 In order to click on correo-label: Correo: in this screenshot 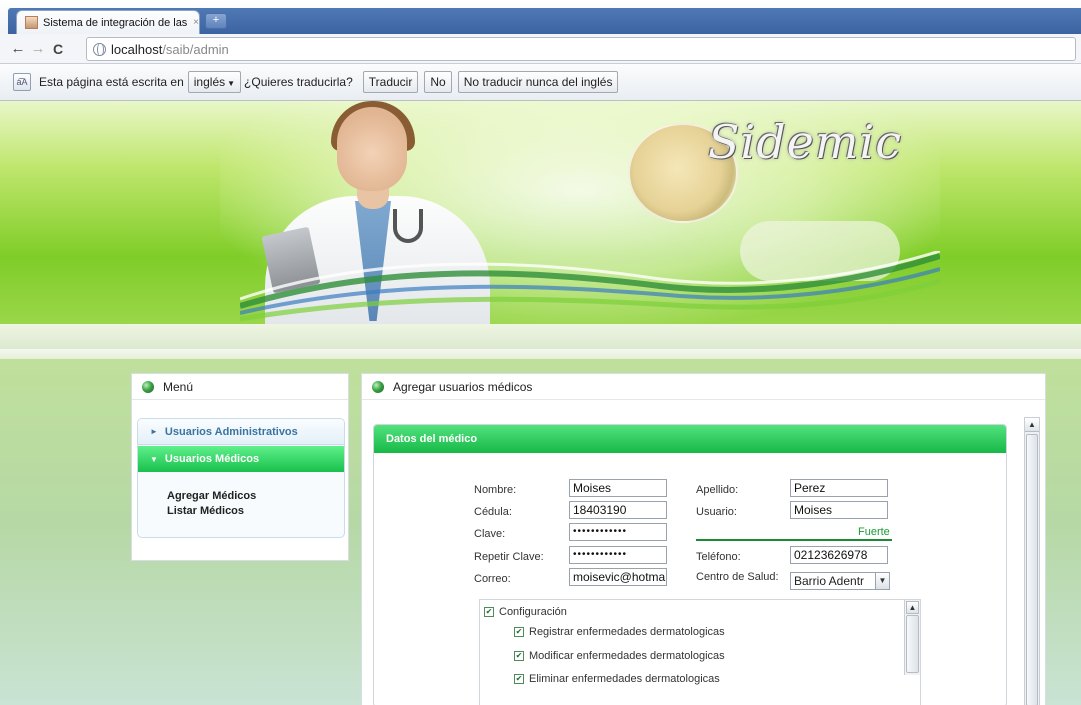, I will do `click(492, 579)`.